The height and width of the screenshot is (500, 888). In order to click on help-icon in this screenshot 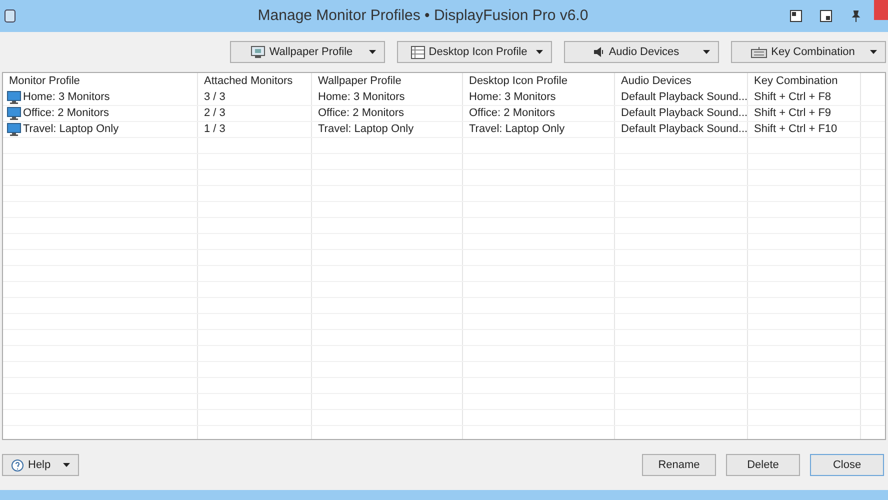, I will do `click(17, 465)`.